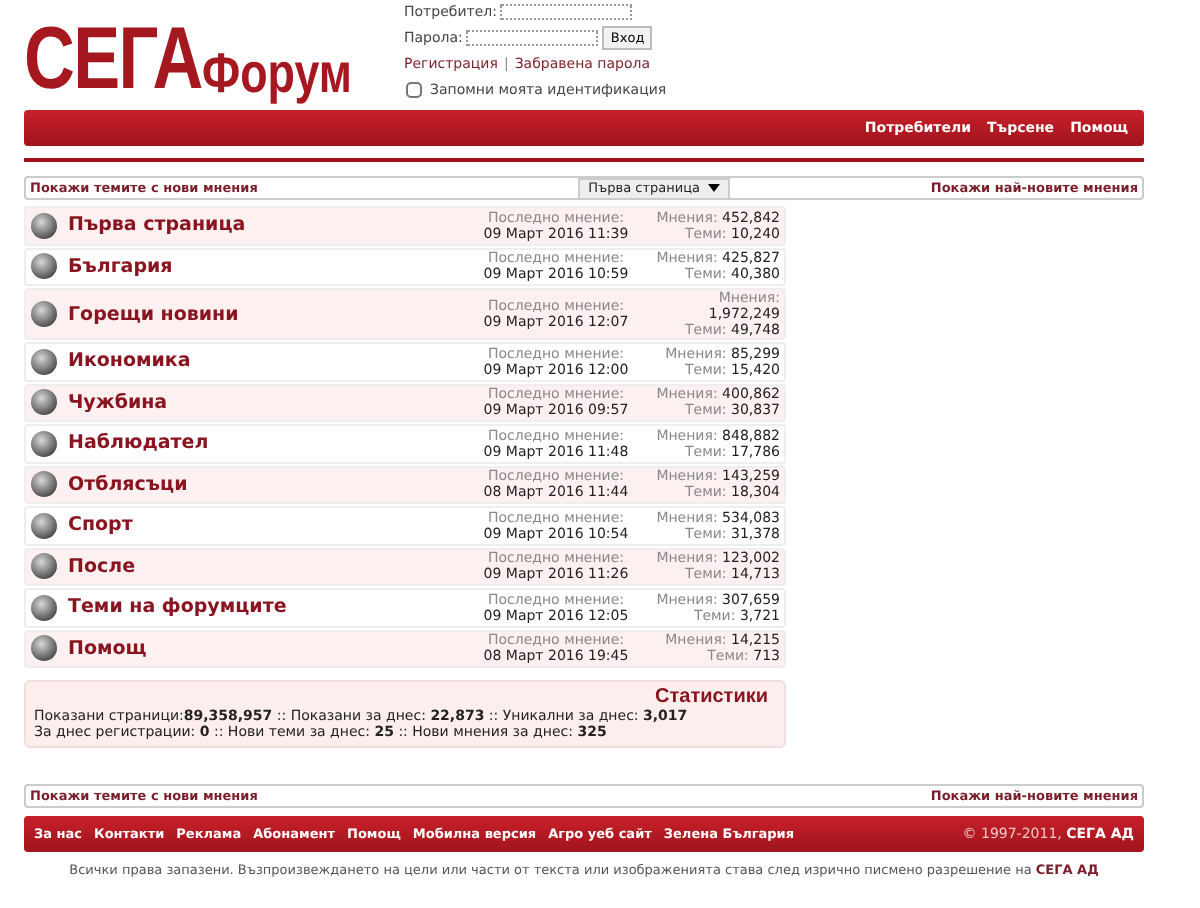  Describe the element at coordinates (414, 90) in the screenshot. I see `remember-checkbox` at that location.